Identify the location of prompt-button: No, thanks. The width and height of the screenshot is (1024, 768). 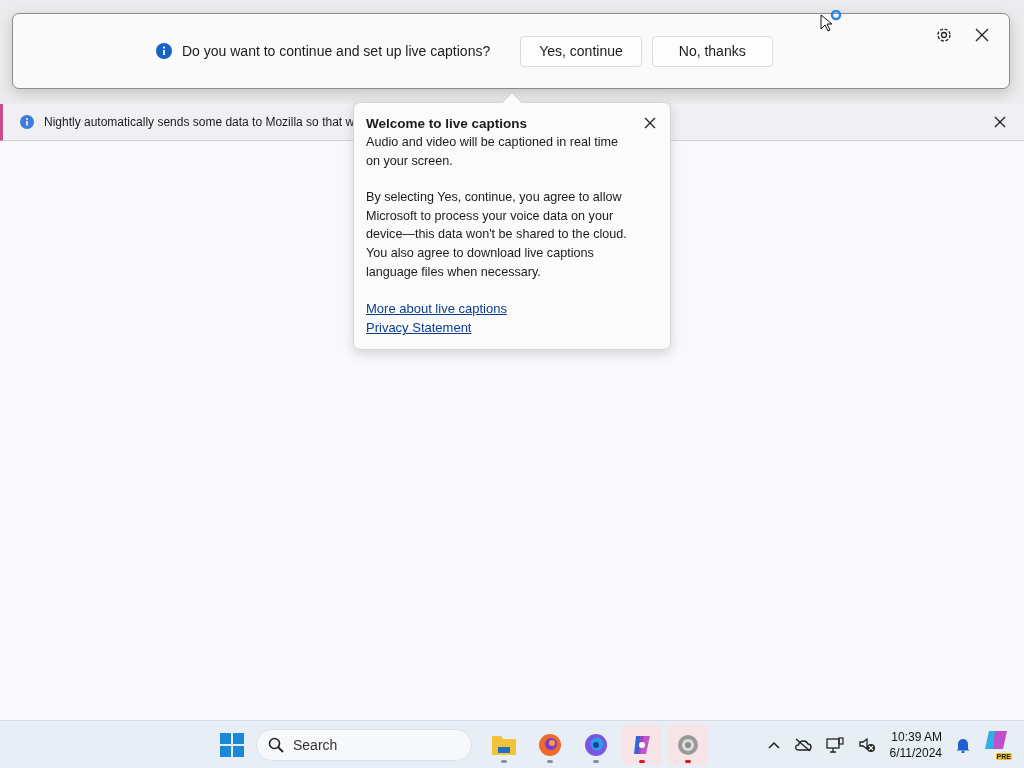
(712, 51).